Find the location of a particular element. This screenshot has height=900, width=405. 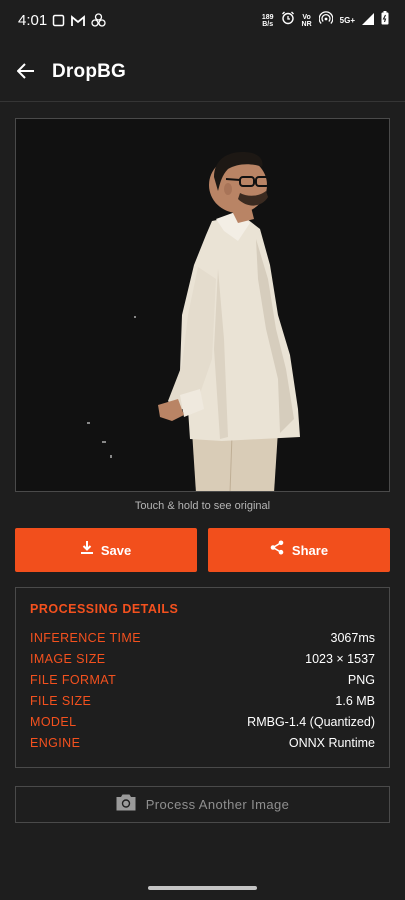

data-speed-unit: B/s is located at coordinates (268, 24).